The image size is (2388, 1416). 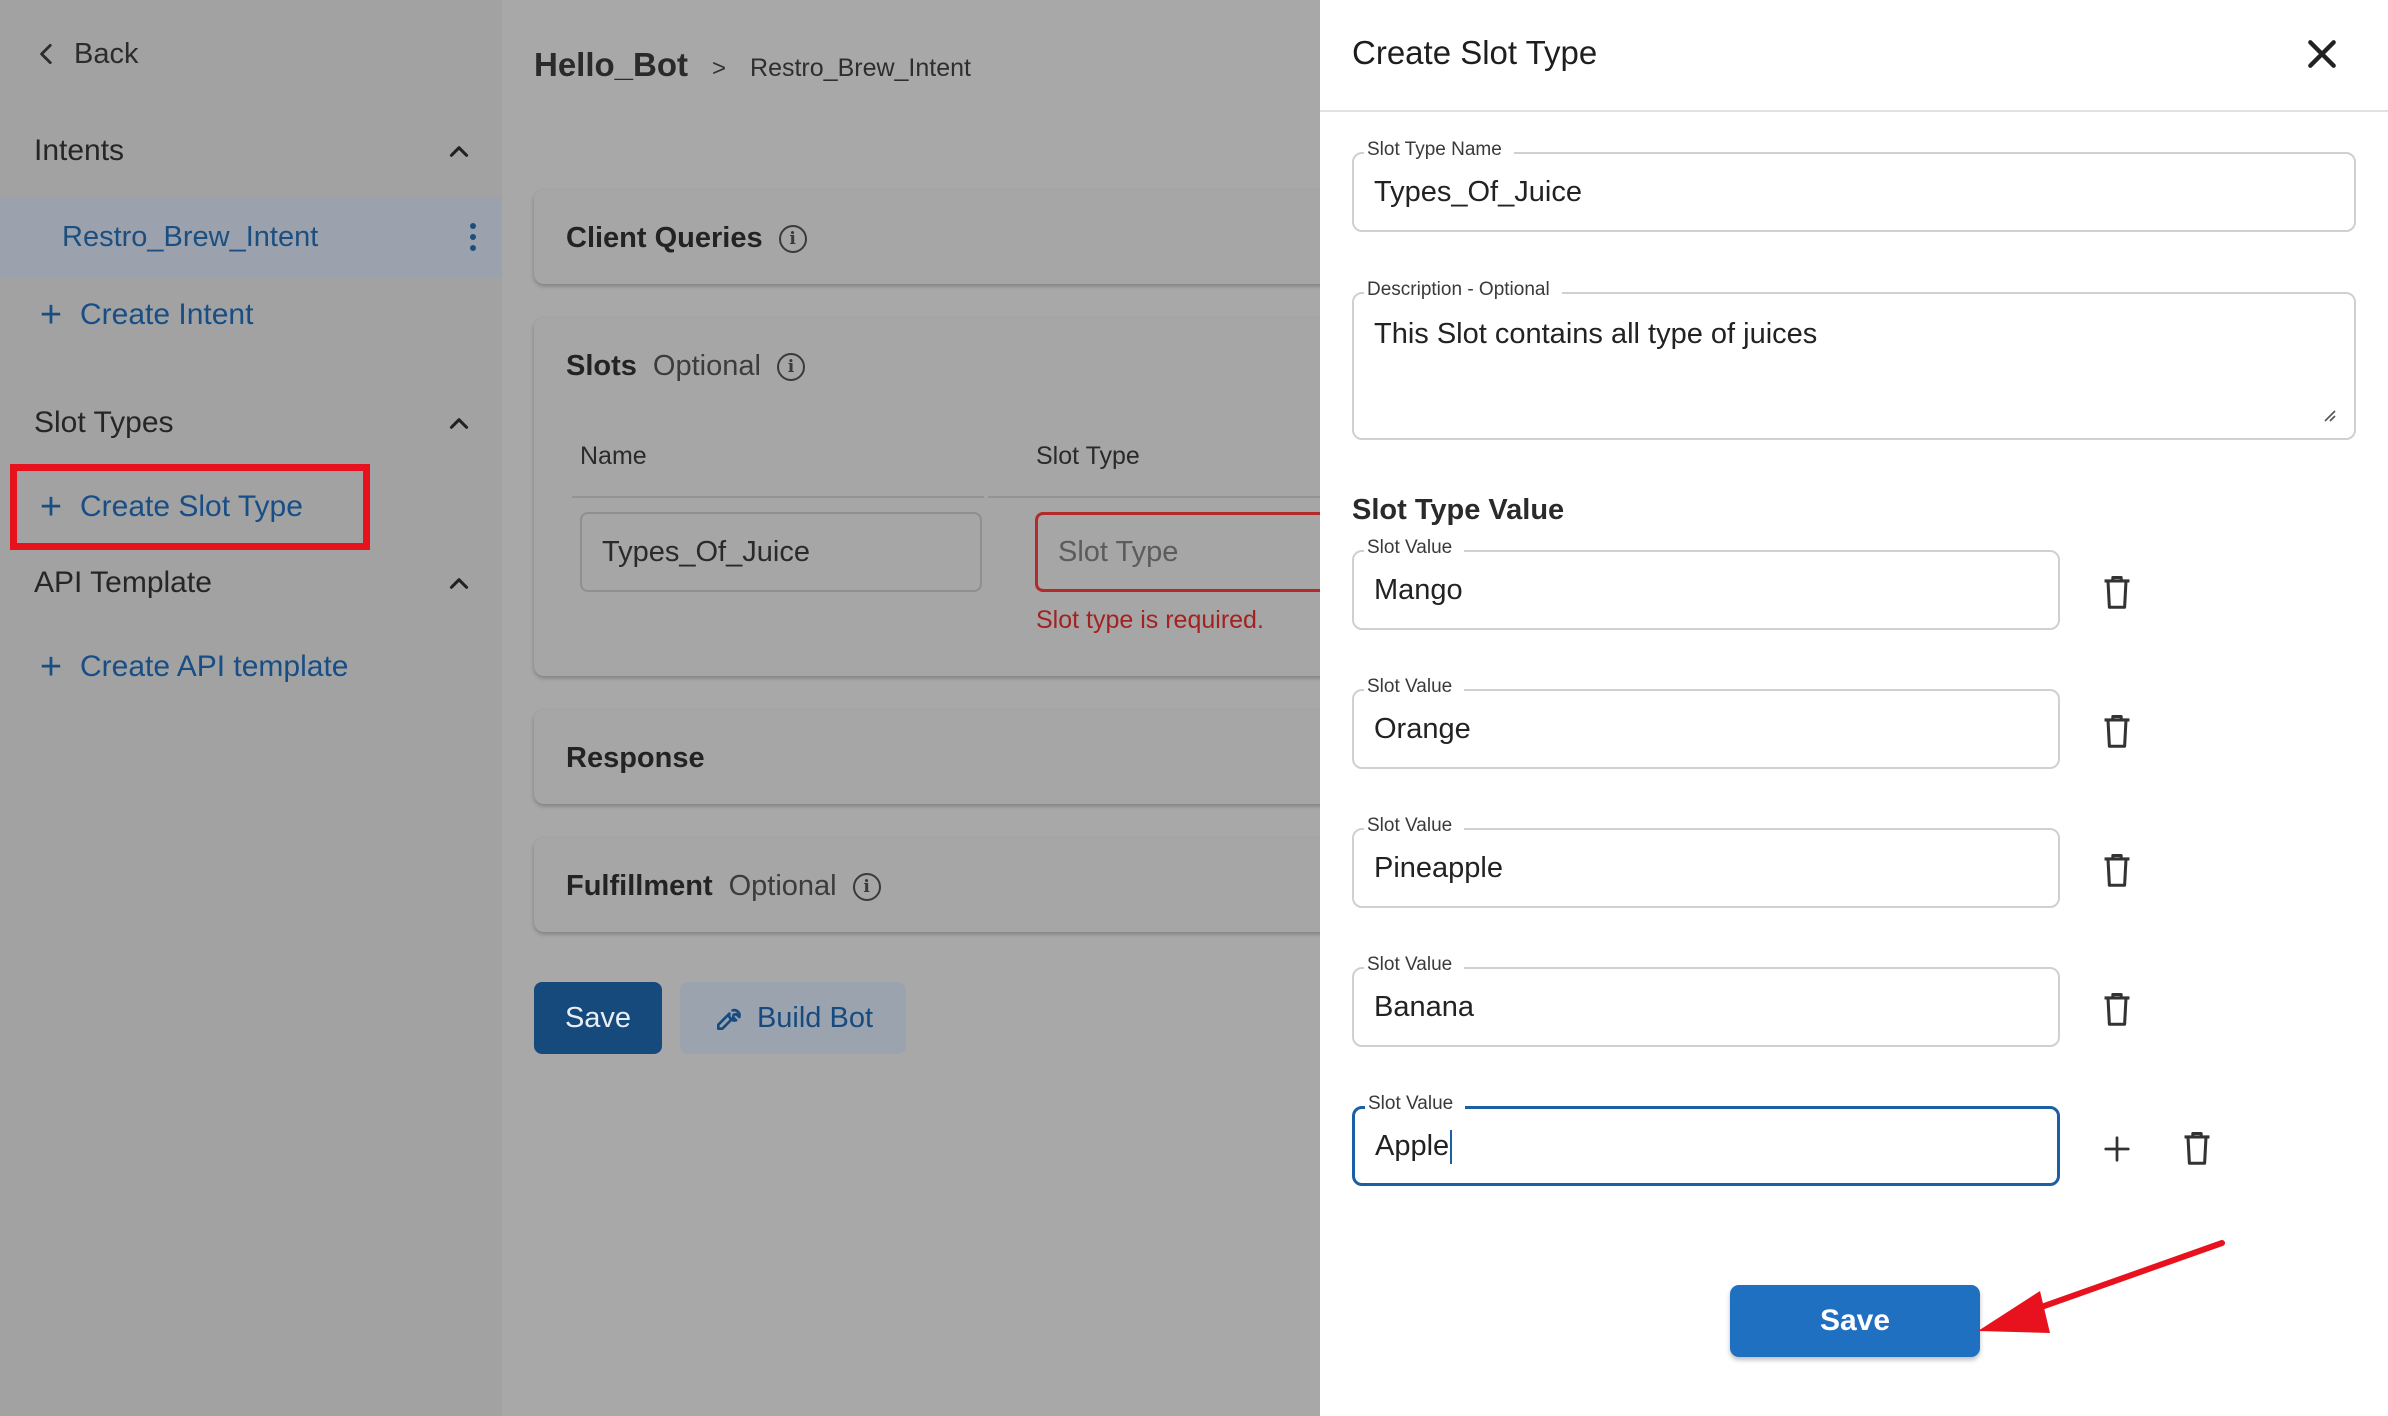 I want to click on slot-value-field: Slot Value Banana, so click(x=1706, y=1000).